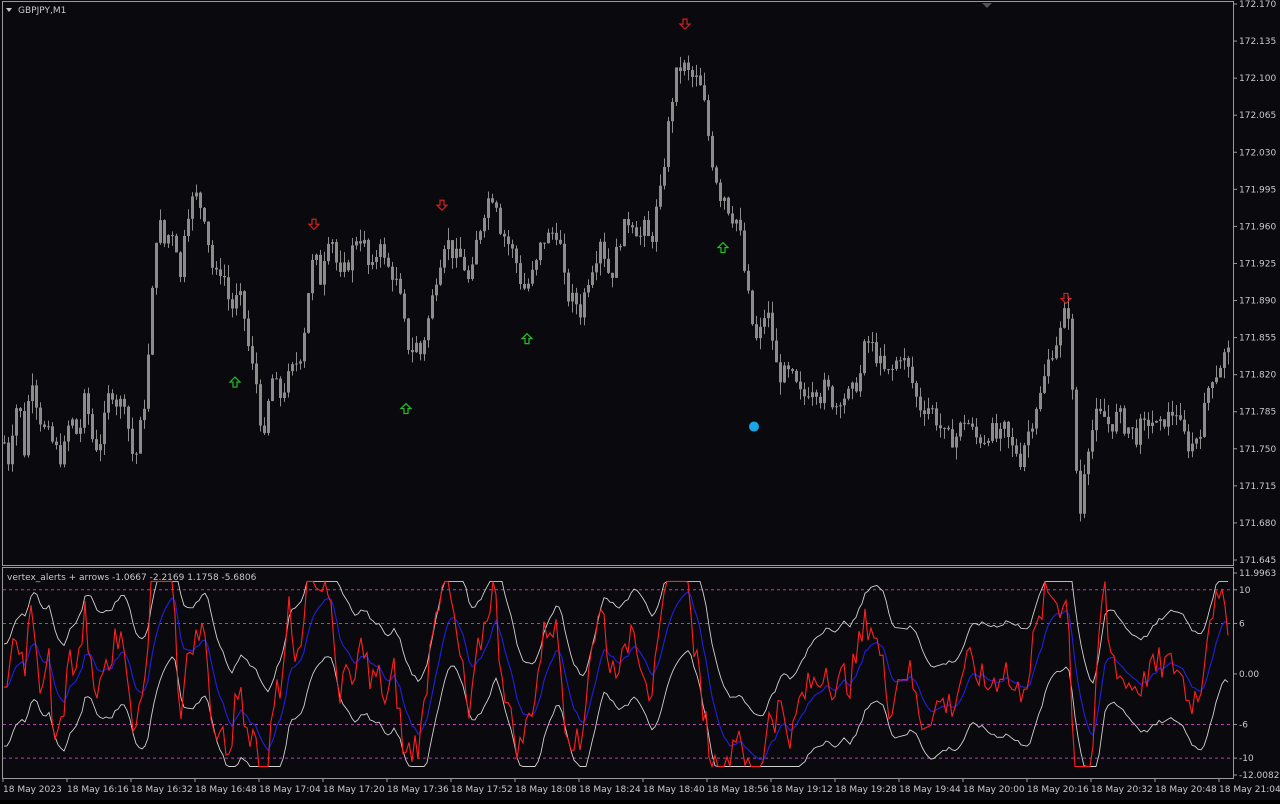 Image resolution: width=1280 pixels, height=804 pixels. Describe the element at coordinates (1249, 675) in the screenshot. I see `indicator-tick-label: 0.00` at that location.